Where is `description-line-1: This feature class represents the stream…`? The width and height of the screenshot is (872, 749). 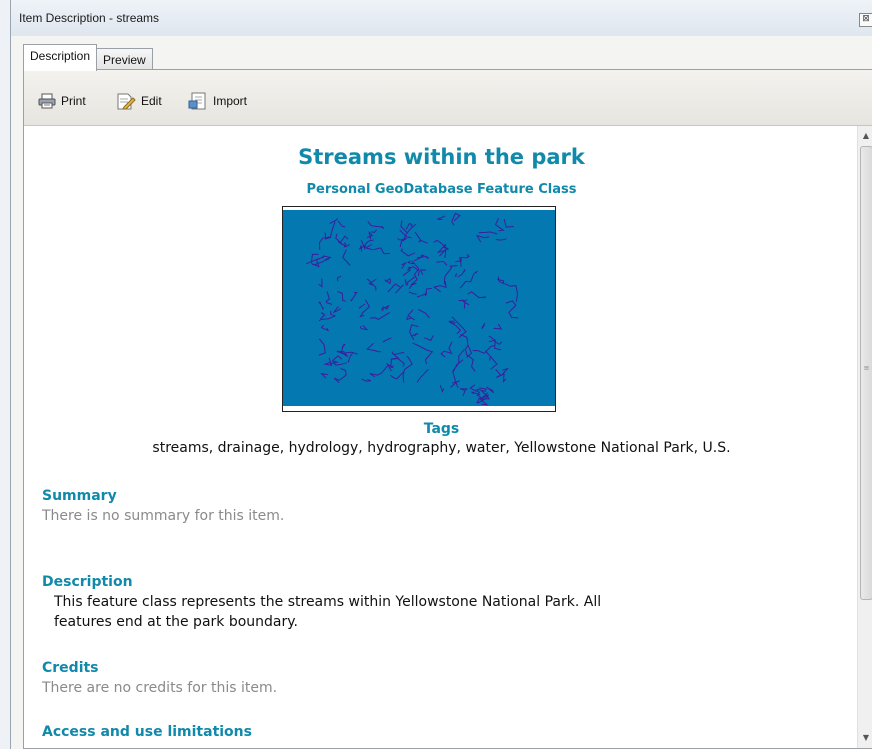 description-line-1: This feature class represents the stream… is located at coordinates (328, 602).